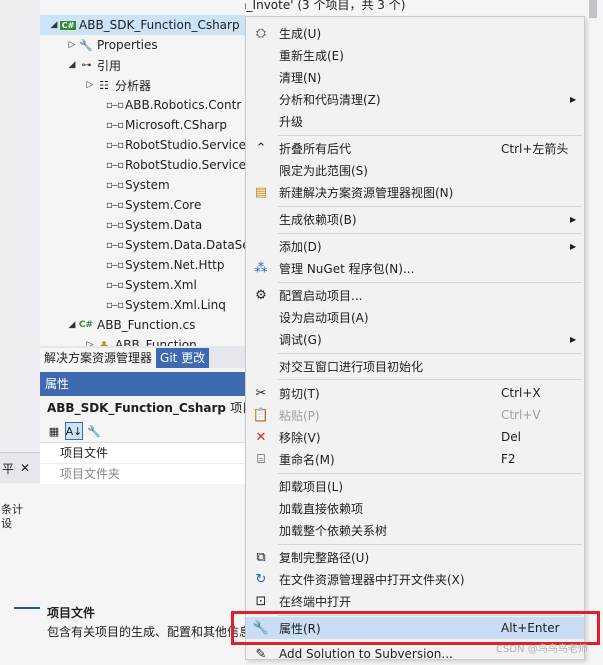 This screenshot has height=665, width=603. I want to click on reference-label: System.Core, so click(163, 205).